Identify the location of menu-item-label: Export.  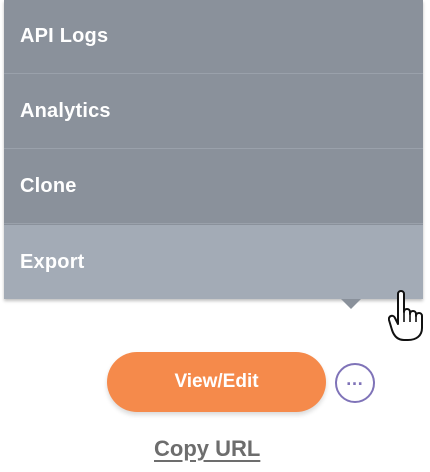
(52, 261).